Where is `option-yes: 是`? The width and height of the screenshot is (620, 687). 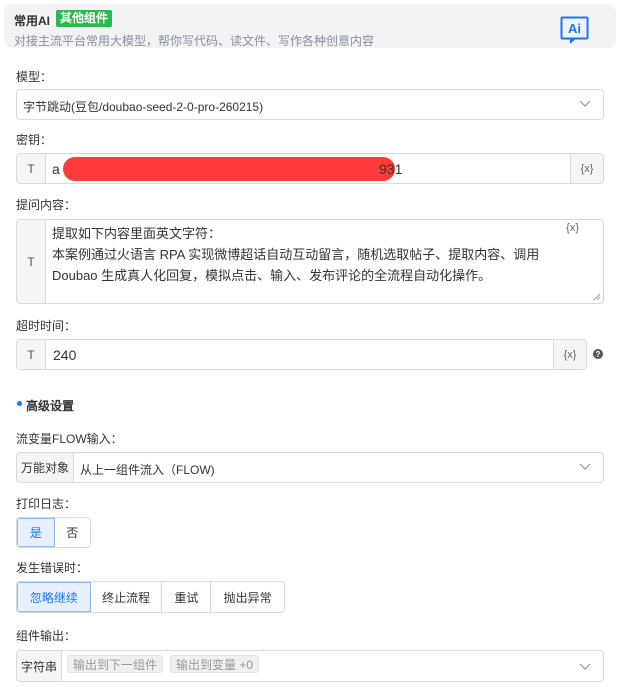 option-yes: 是 is located at coordinates (36, 532).